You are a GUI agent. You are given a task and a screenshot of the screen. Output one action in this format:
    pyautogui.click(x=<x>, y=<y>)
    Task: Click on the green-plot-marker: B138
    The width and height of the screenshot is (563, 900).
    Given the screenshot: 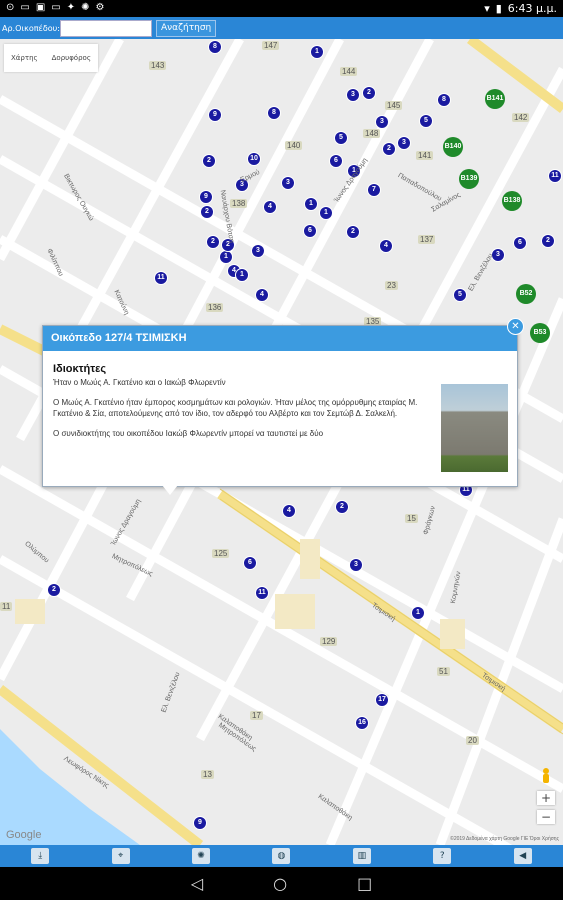 What is the action you would take?
    pyautogui.click(x=512, y=201)
    